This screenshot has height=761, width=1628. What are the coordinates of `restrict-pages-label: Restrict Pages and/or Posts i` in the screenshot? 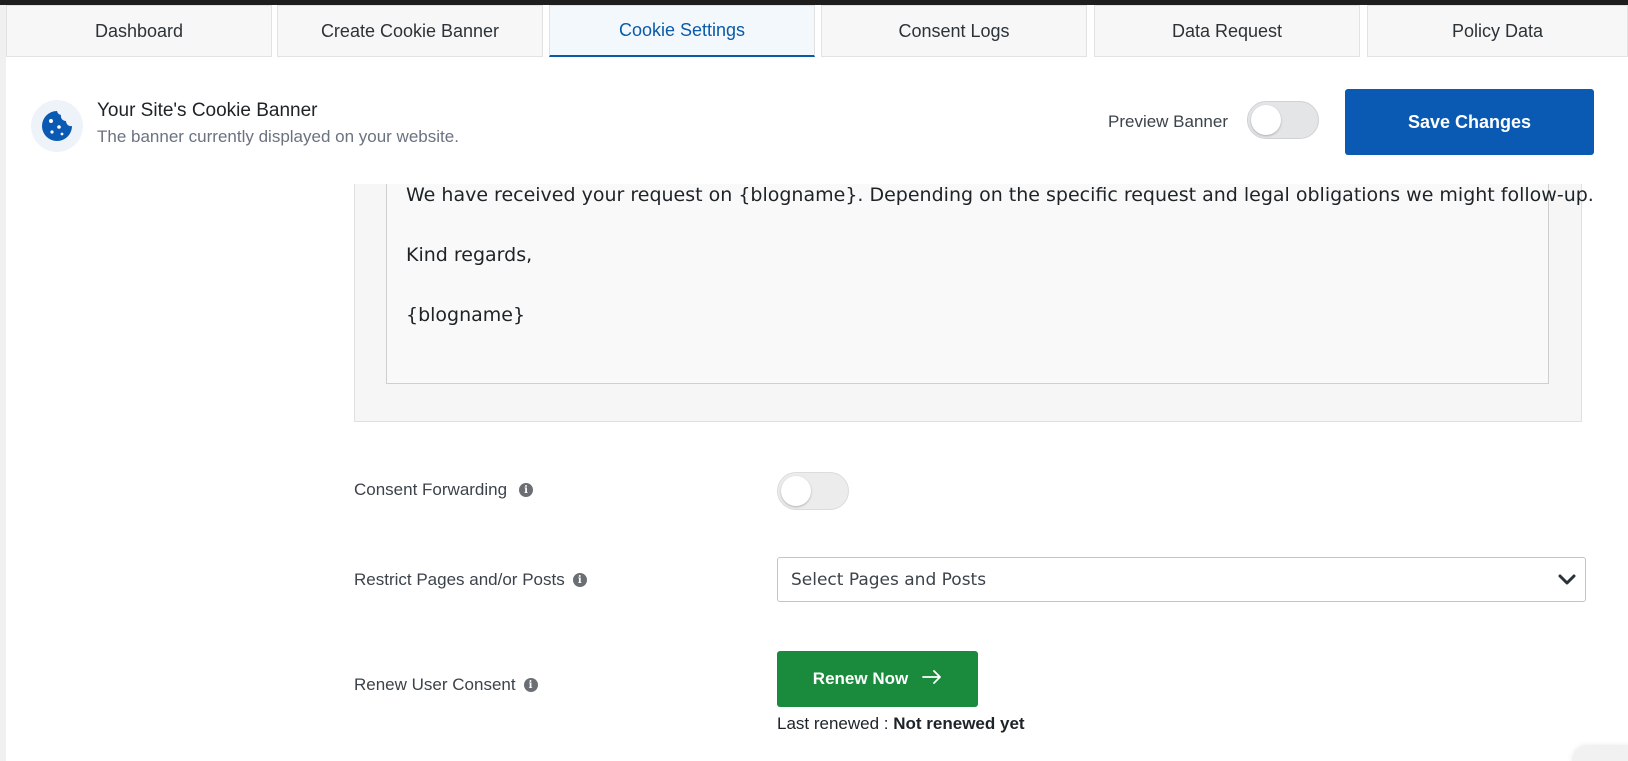 It's located at (470, 580).